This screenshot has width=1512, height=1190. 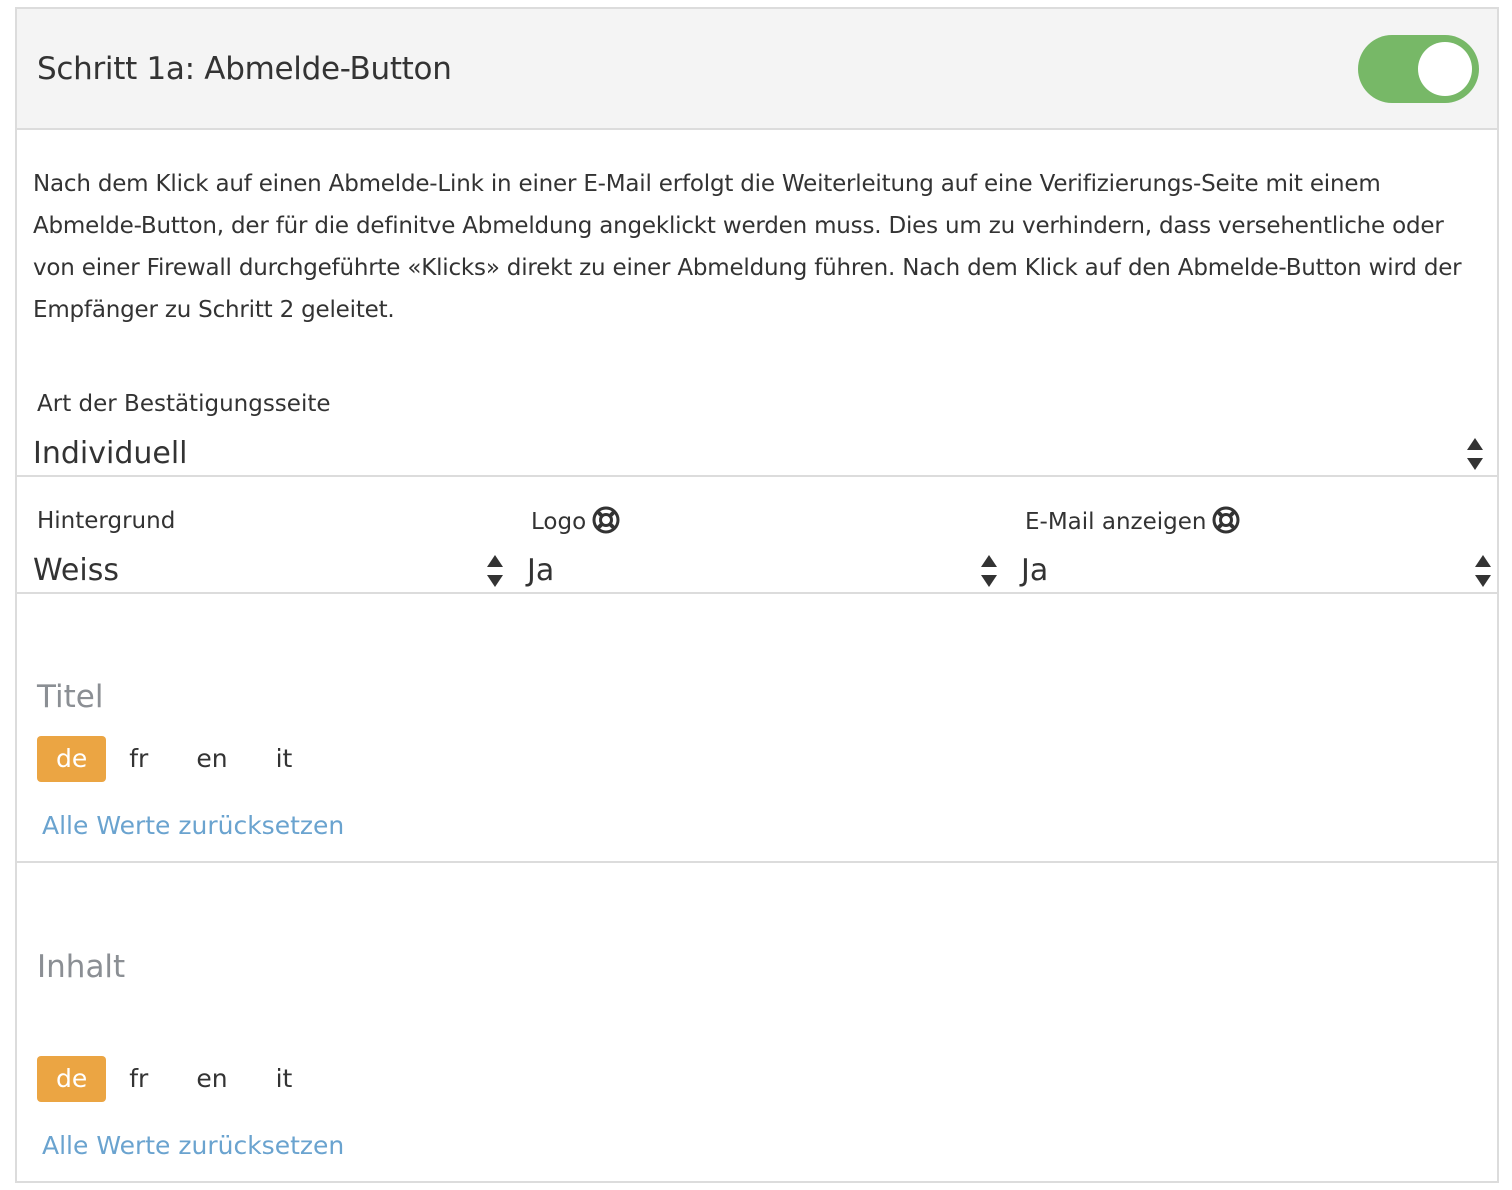 What do you see at coordinates (193, 826) in the screenshot?
I see `title-reset-link: Alle Werte zurücksetzen` at bounding box center [193, 826].